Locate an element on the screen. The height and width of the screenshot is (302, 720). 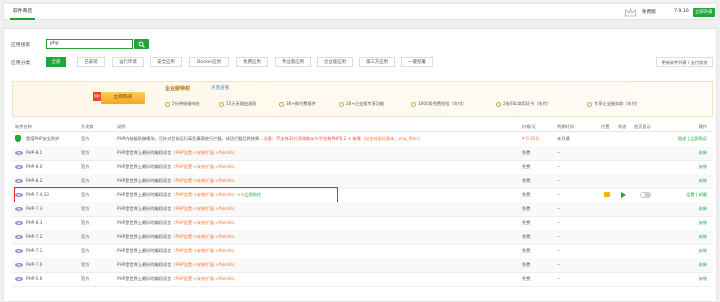
feature-item: 20+企业版专享功能 is located at coordinates (361, 104).